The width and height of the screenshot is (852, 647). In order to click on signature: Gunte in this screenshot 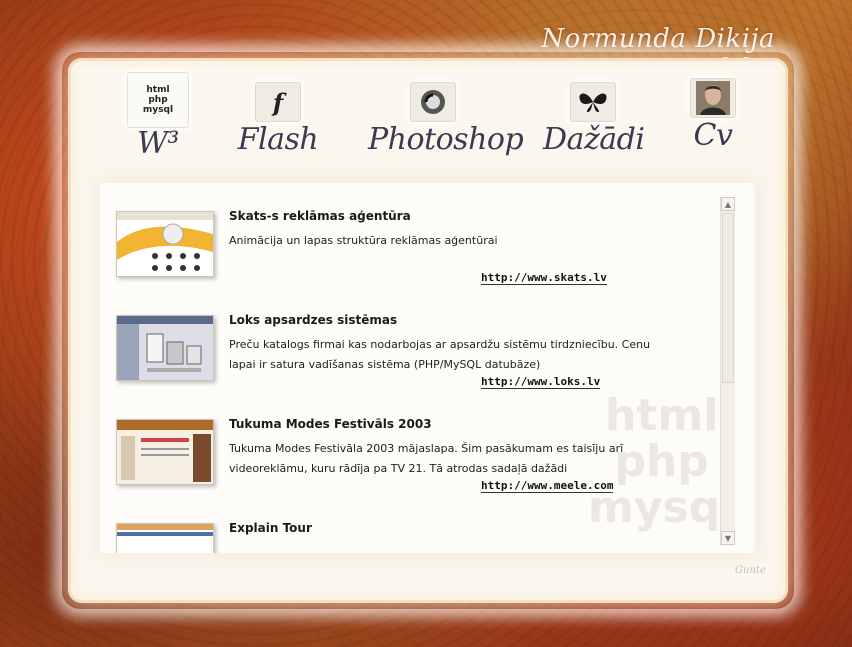, I will do `click(750, 570)`.